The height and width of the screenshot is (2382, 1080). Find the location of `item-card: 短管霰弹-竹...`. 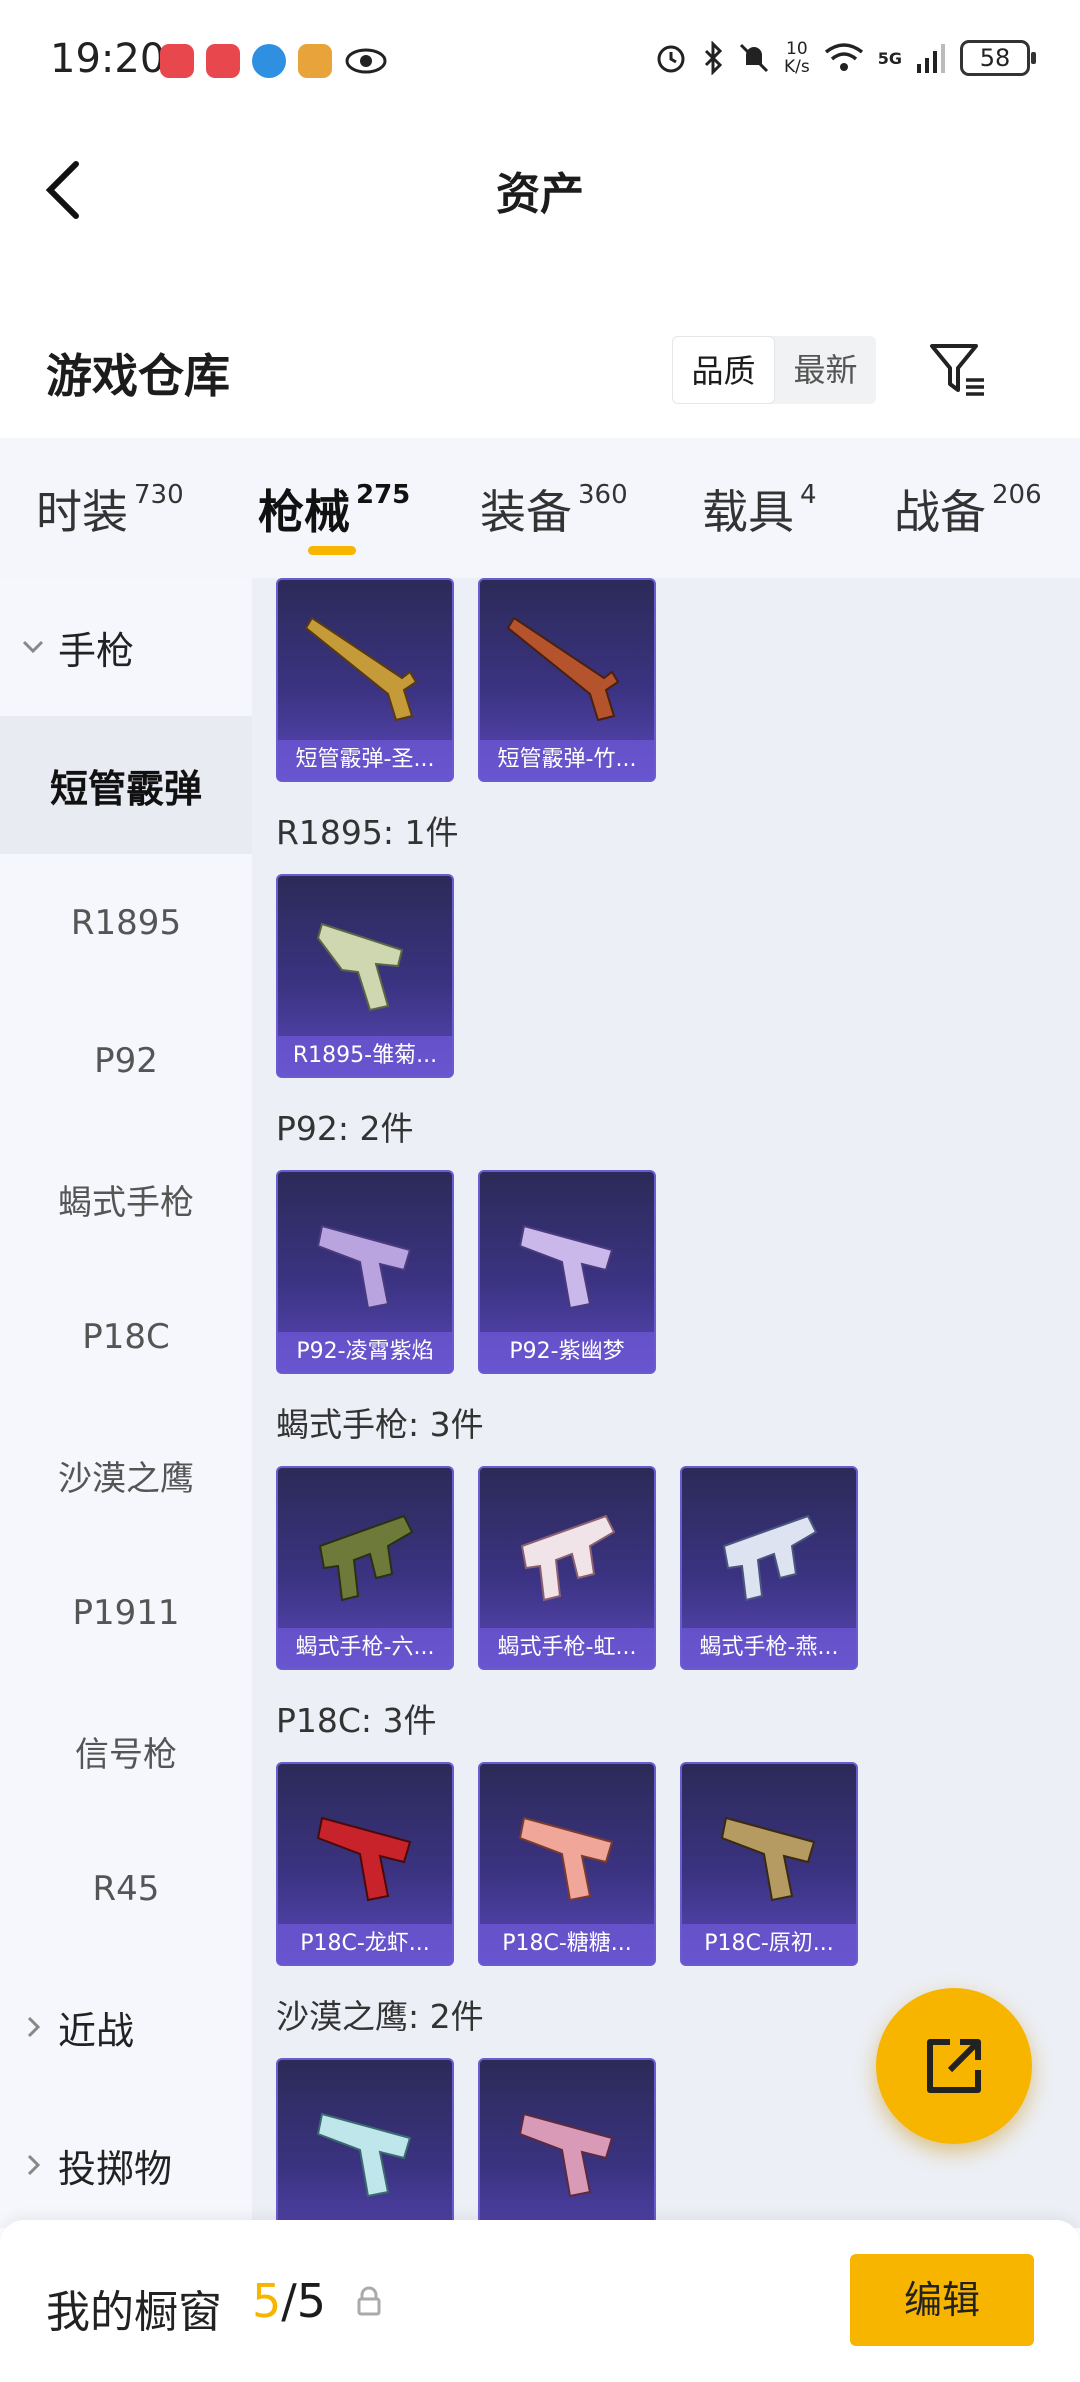

item-card: 短管霰弹-竹... is located at coordinates (567, 680).